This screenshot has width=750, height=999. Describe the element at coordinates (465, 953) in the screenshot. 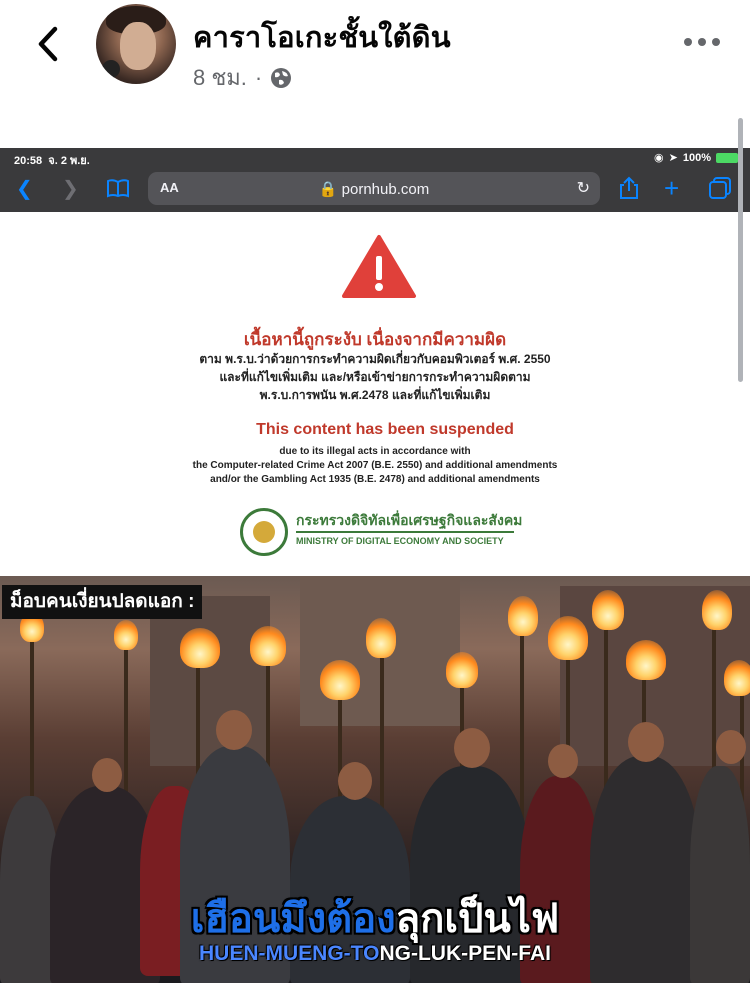

I see `caption-en-white: NG-LUK-PEN-FAI` at that location.